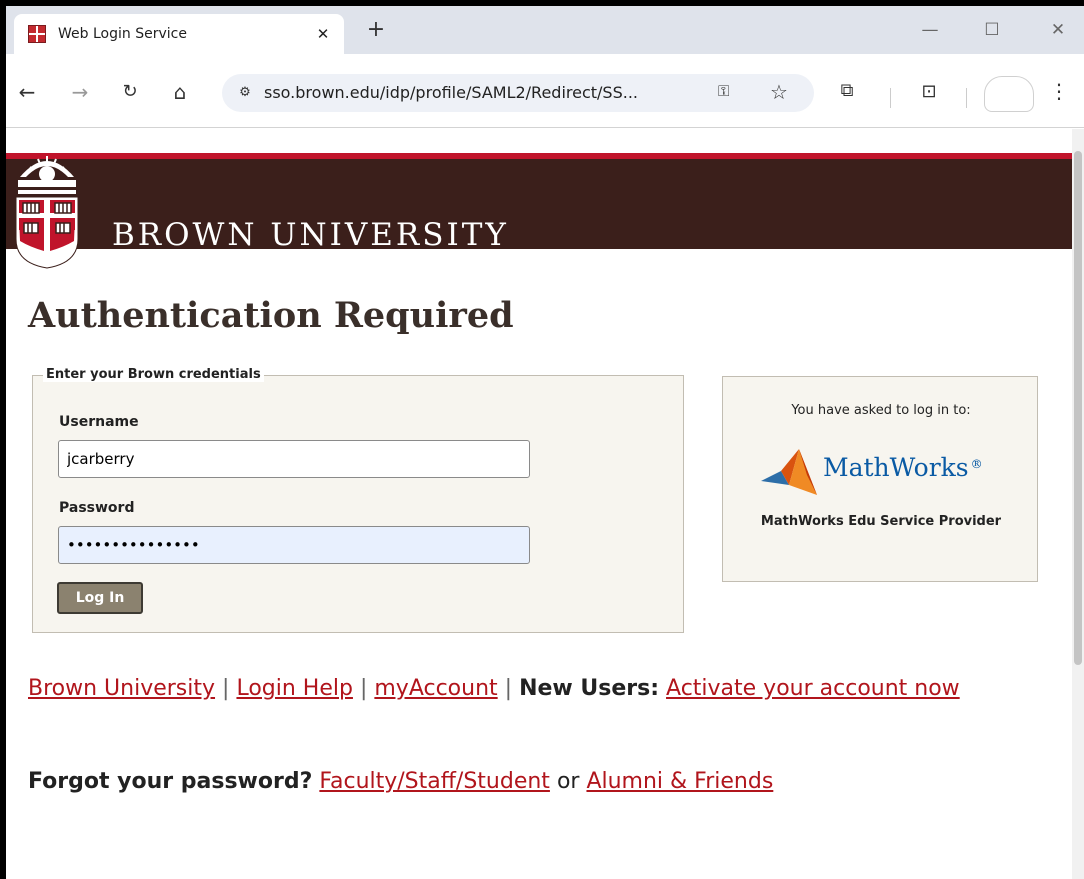 The width and height of the screenshot is (1084, 879). Describe the element at coordinates (1059, 91) in the screenshot. I see `menu-icon: ⋮` at that location.